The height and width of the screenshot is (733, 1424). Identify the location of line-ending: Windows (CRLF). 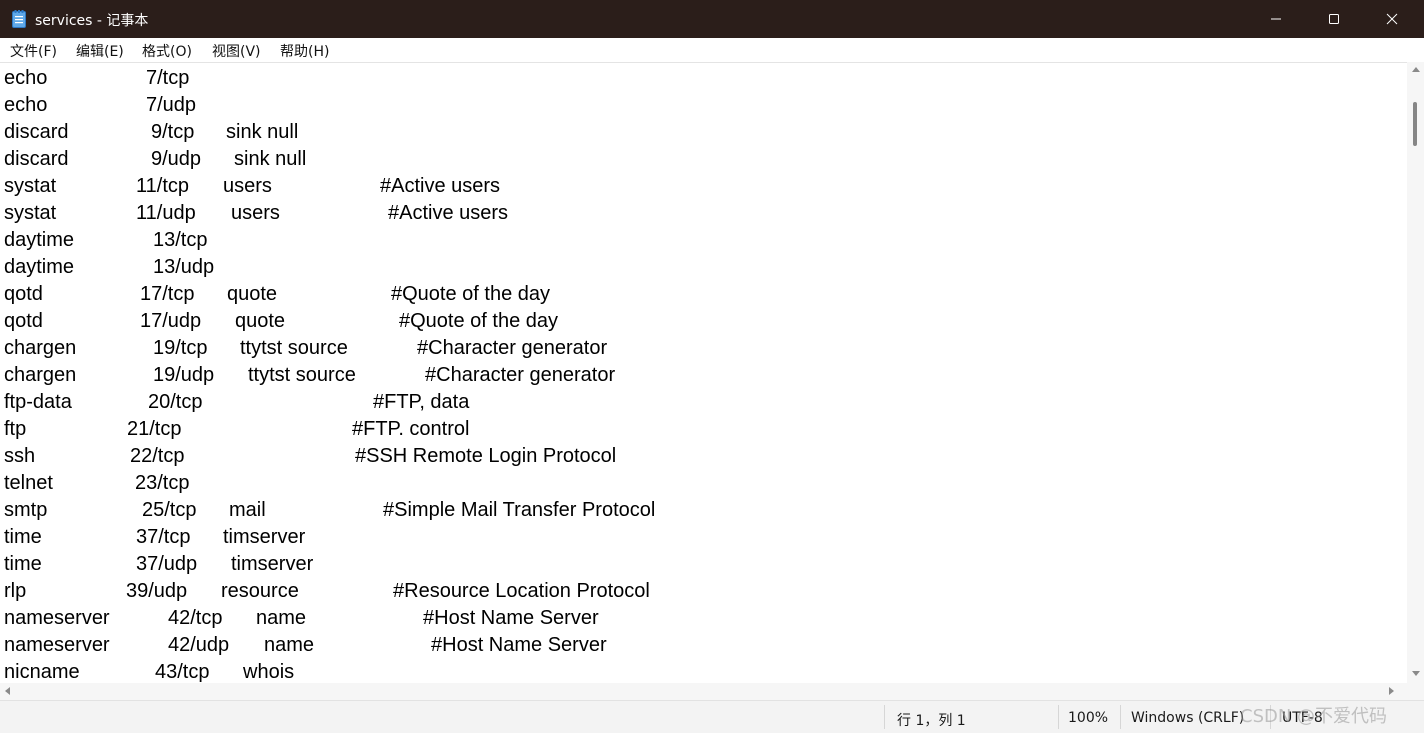
(1188, 718).